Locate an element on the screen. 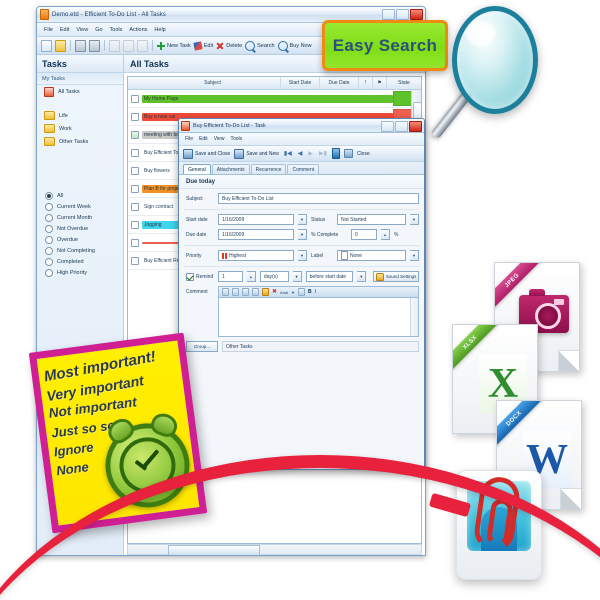 The height and width of the screenshot is (600, 600). save-and-new-button: Save and New is located at coordinates (256, 153).